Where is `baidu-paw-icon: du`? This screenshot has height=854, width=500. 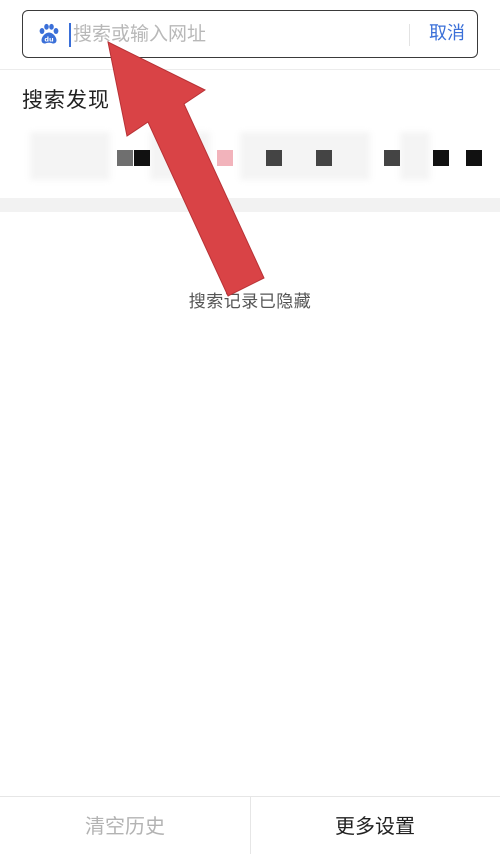 baidu-paw-icon: du is located at coordinates (49, 33).